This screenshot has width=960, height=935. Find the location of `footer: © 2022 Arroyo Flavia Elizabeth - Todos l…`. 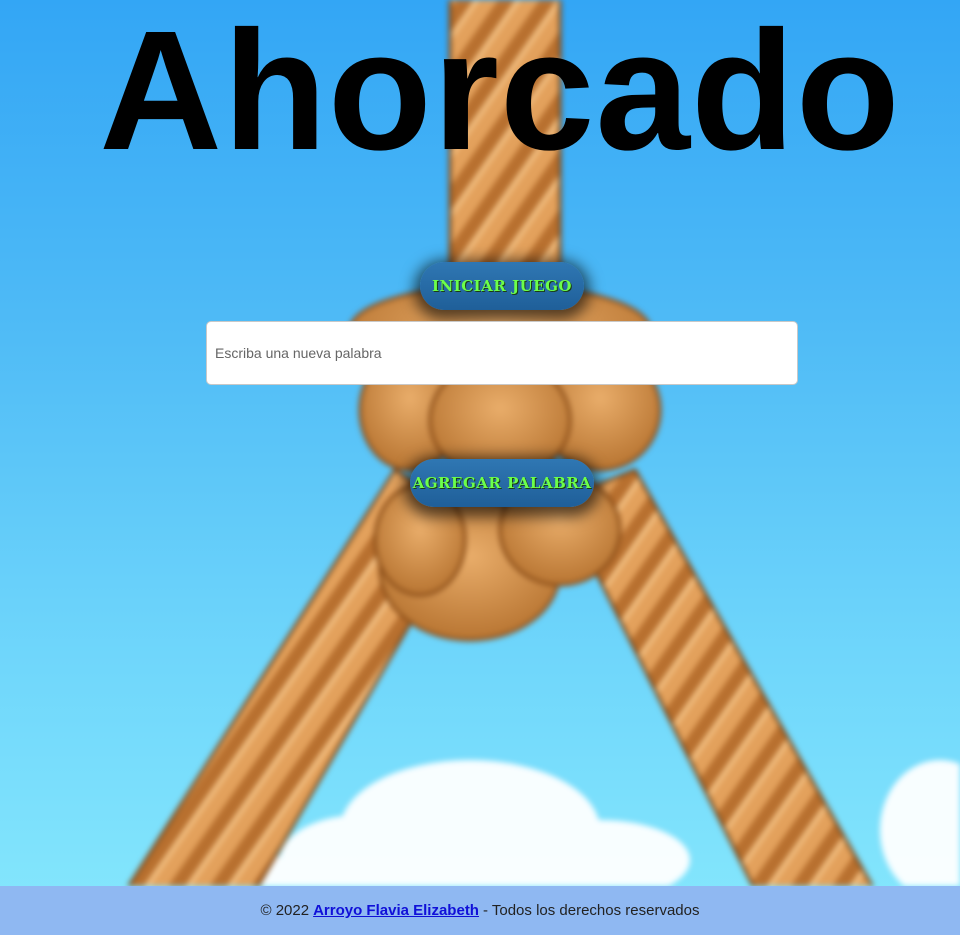

footer: © 2022 Arroyo Flavia Elizabeth - Todos l… is located at coordinates (480, 910).